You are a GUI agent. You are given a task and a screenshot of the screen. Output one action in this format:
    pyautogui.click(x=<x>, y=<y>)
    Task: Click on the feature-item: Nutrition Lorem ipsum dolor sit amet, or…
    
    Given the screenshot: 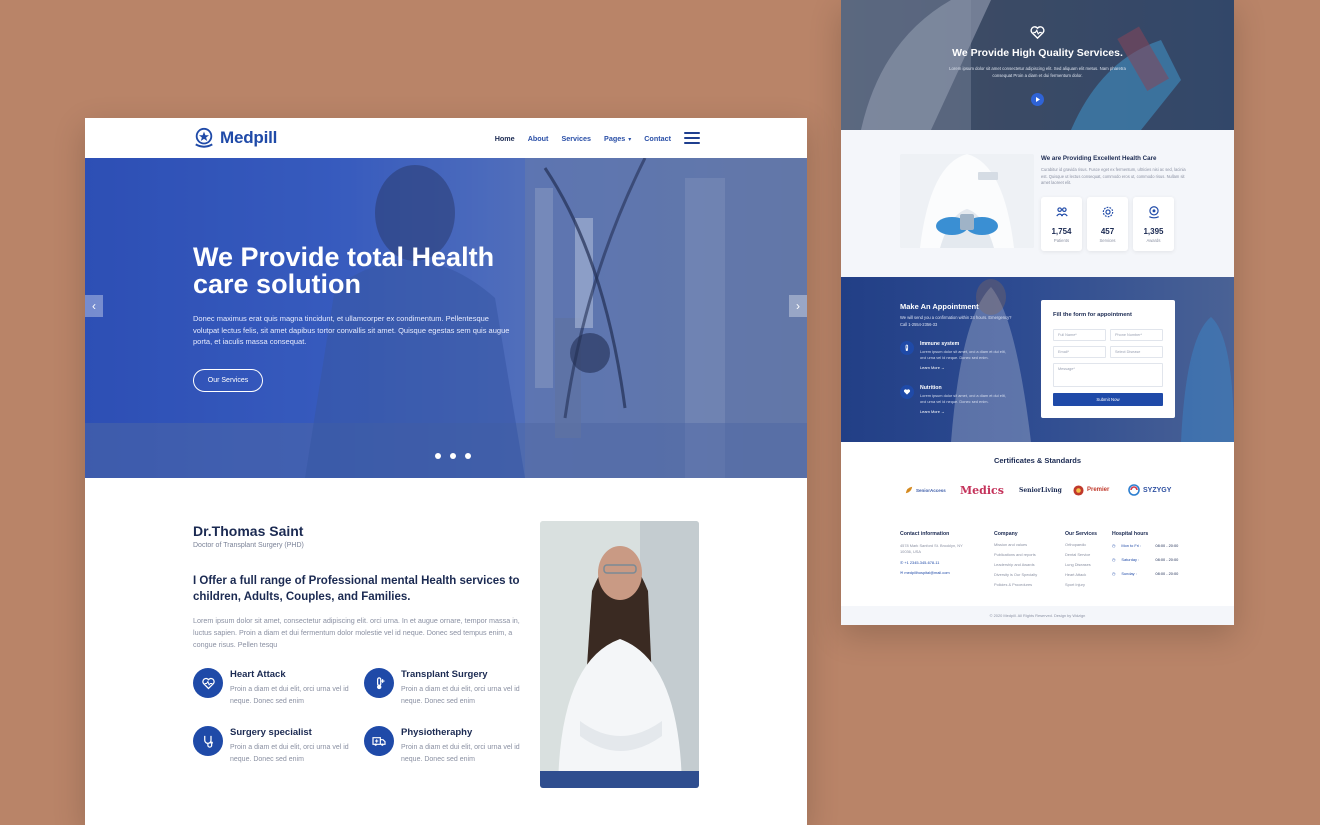 What is the action you would take?
    pyautogui.click(x=965, y=399)
    